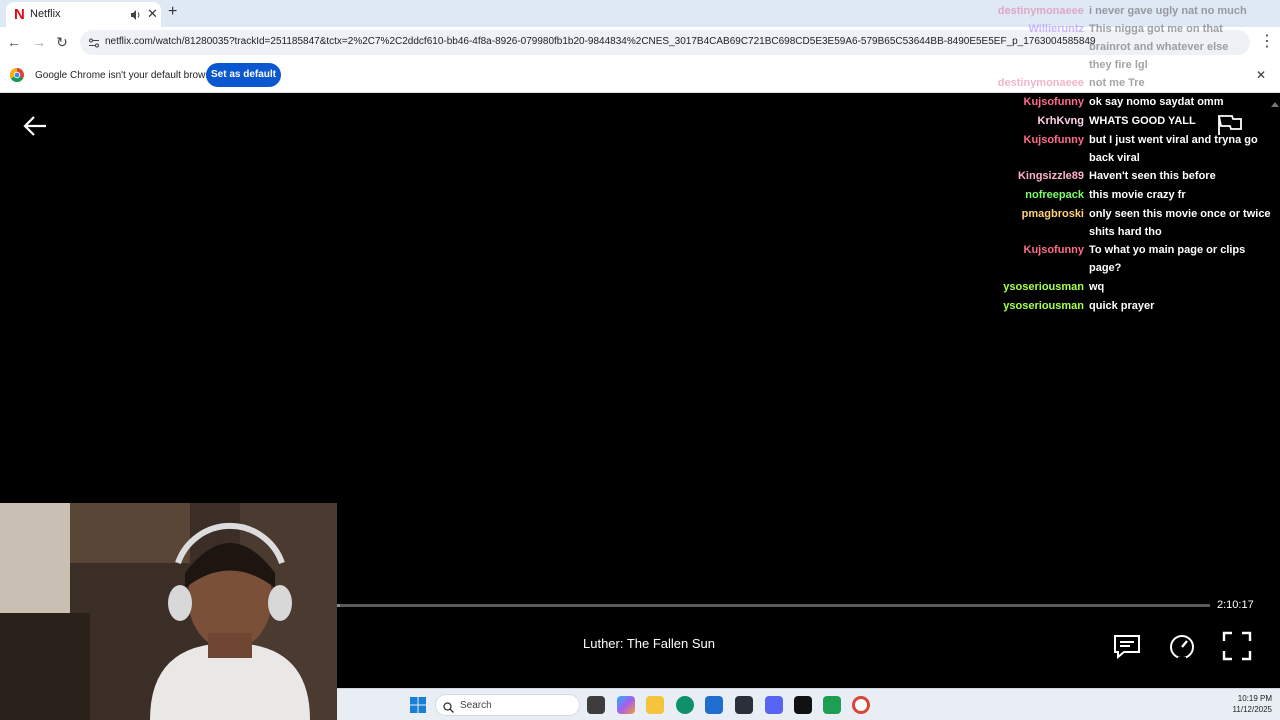 This screenshot has height=720, width=1280. What do you see at coordinates (1159, 47) in the screenshot?
I see `chat-text: brainrot and whatever else` at bounding box center [1159, 47].